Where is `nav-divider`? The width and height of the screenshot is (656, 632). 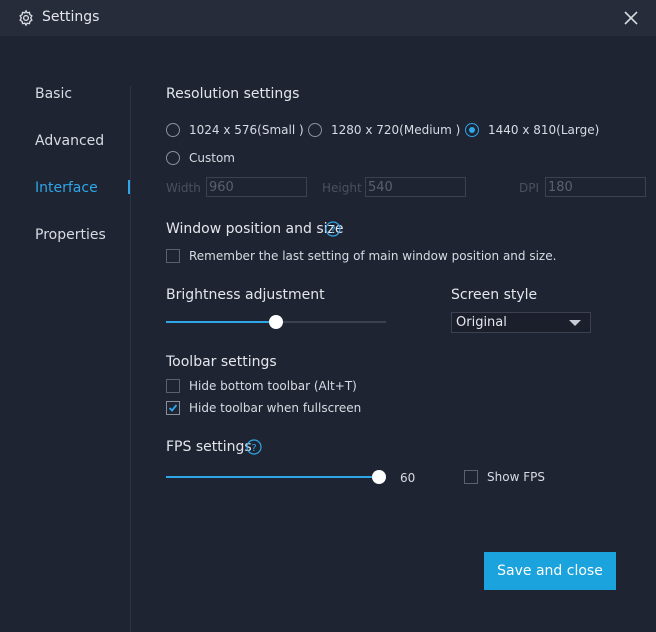
nav-divider is located at coordinates (130, 359).